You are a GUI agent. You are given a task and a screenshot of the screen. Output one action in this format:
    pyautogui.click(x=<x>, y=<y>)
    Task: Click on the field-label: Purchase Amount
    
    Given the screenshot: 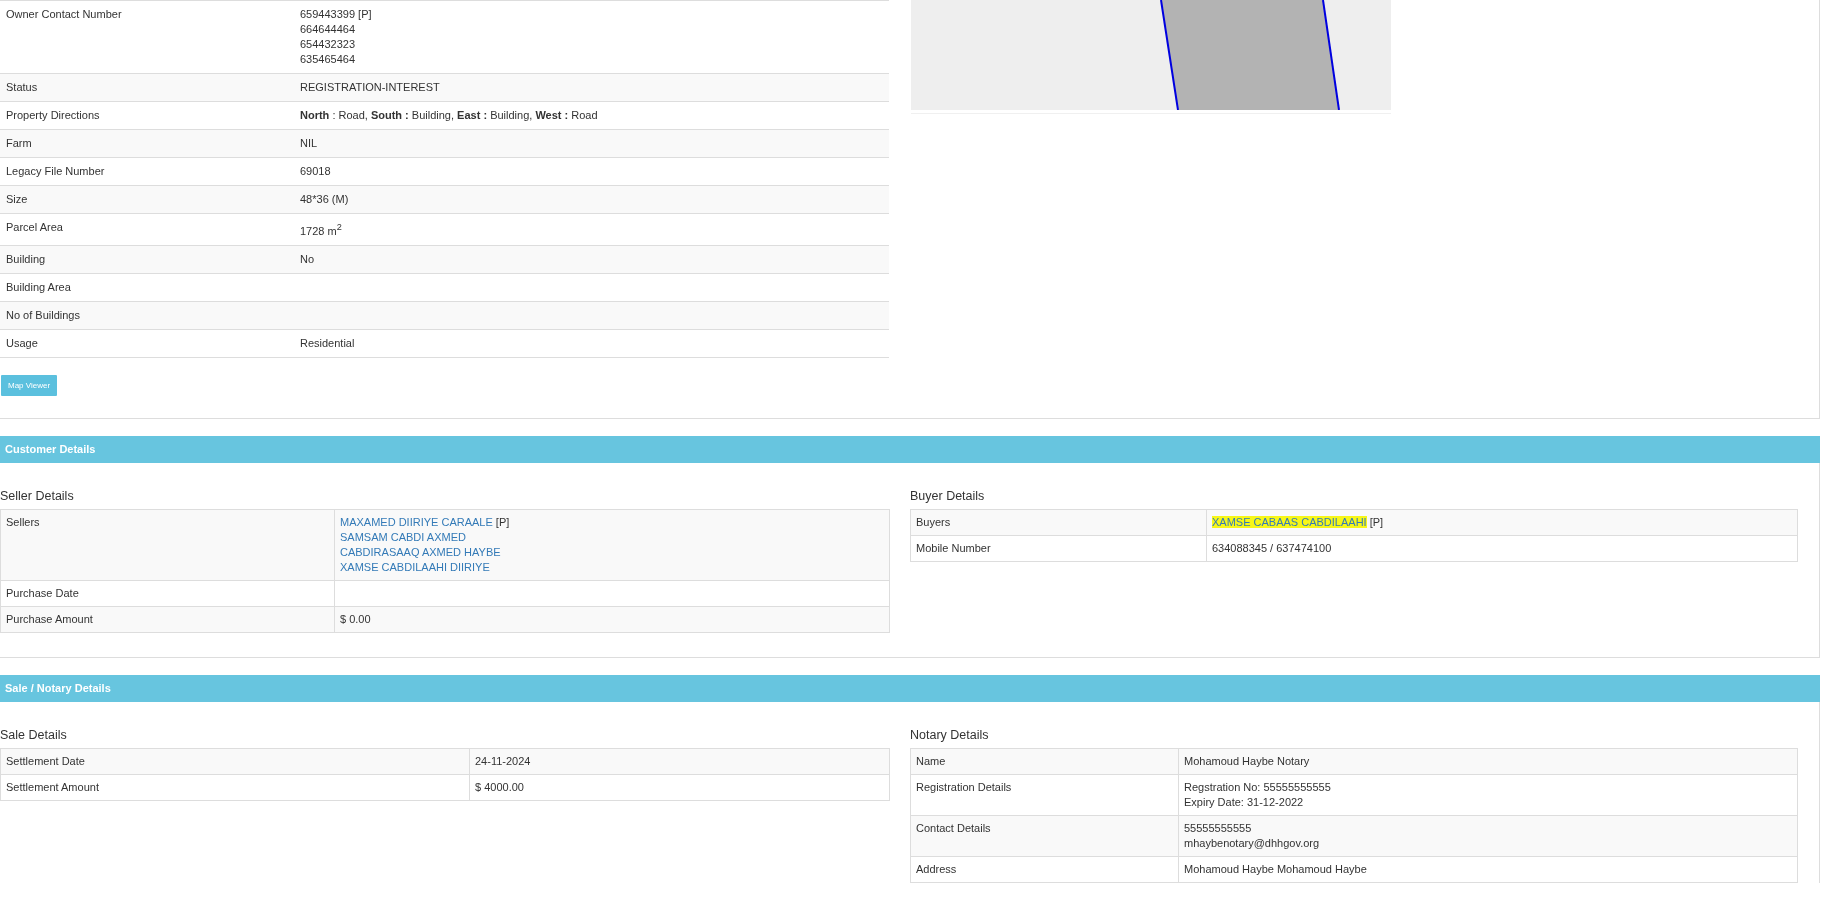 What is the action you would take?
    pyautogui.click(x=167, y=619)
    